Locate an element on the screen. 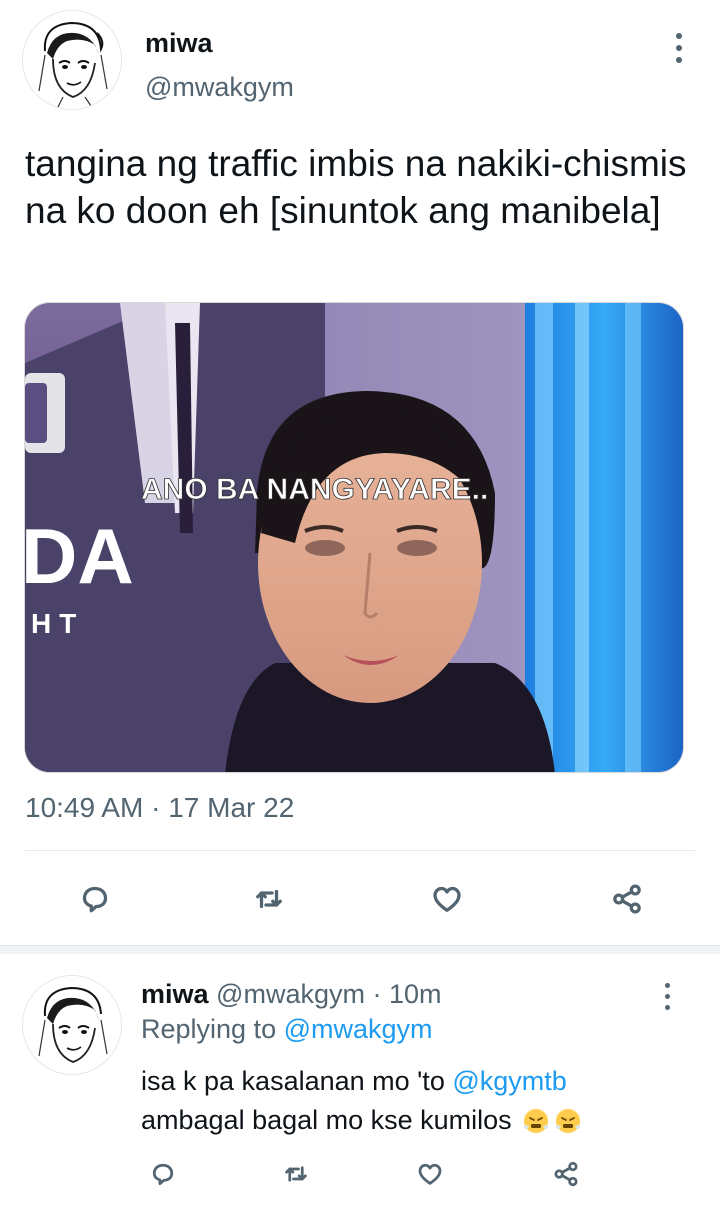  tweet-timestamp: 10:49 AM · 17 Mar 22 is located at coordinates (159, 808).